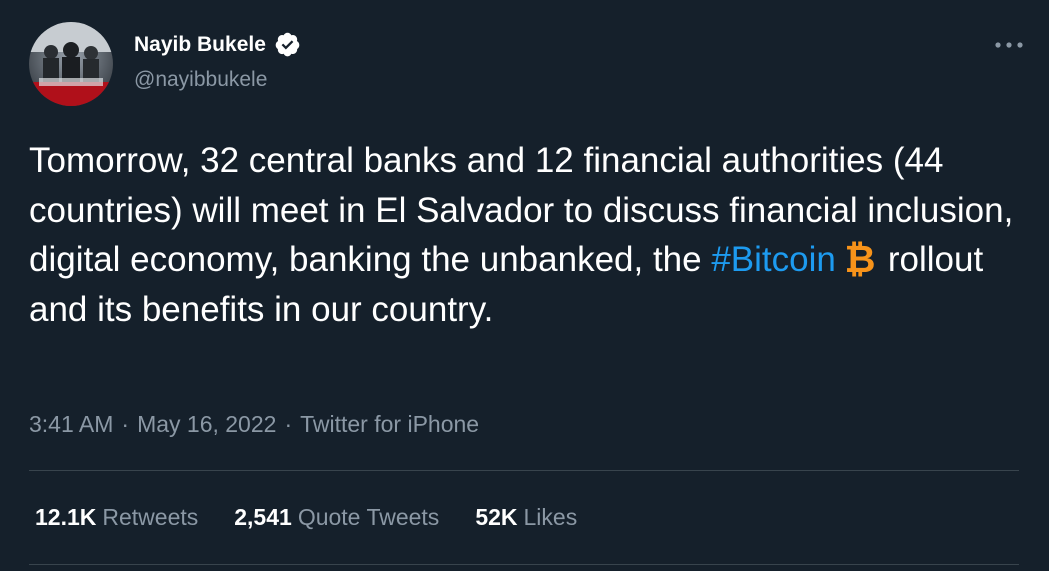 The height and width of the screenshot is (571, 1049). I want to click on avatar, so click(71, 64).